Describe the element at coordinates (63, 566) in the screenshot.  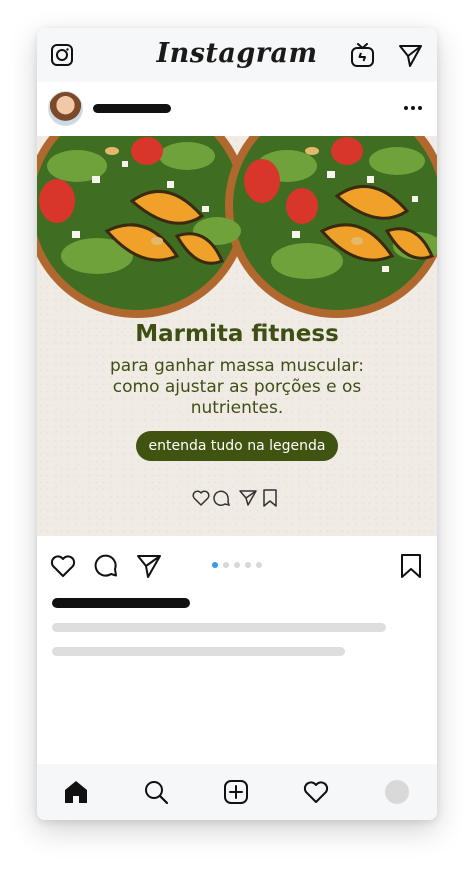
I see `like-heart-icon` at that location.